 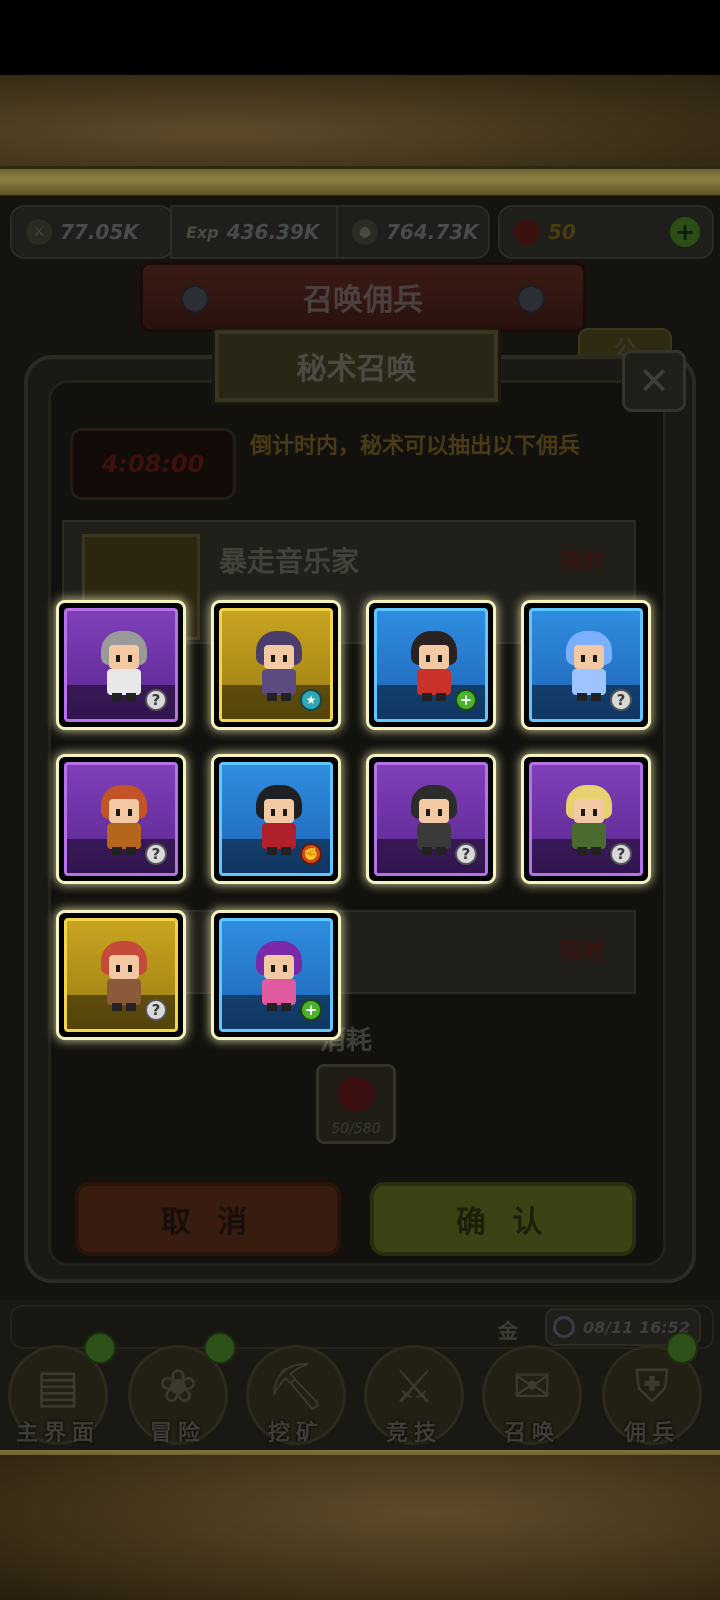 I want to click on exp-value: 436.39K, so click(x=273, y=232).